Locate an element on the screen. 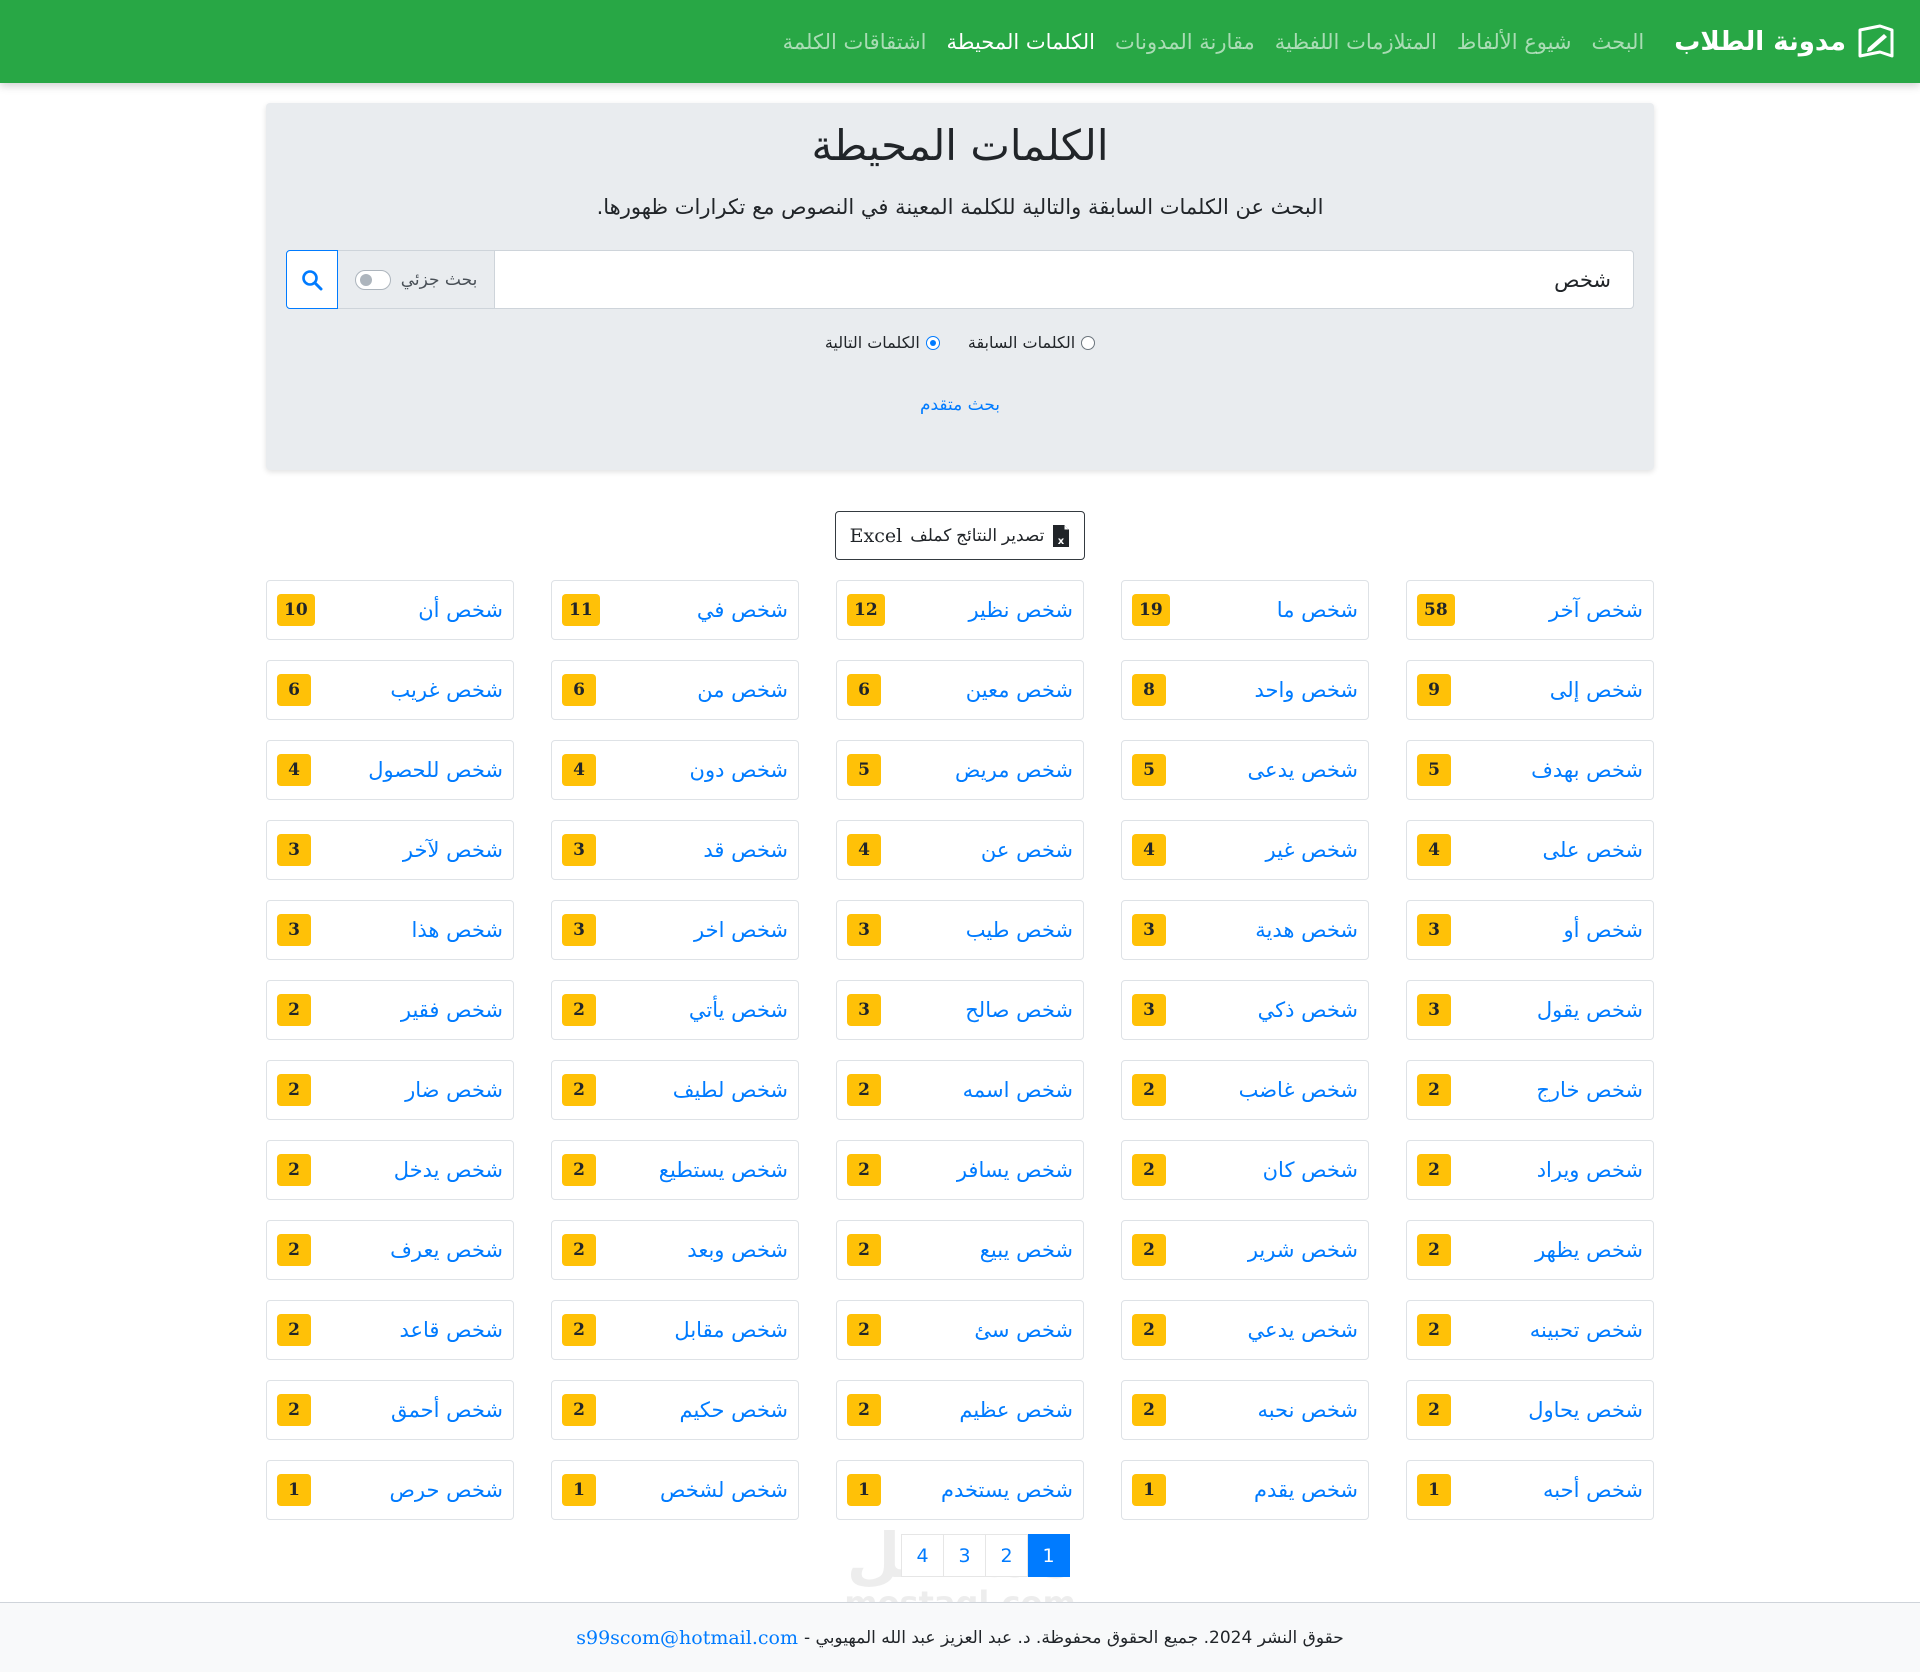 Image resolution: width=1920 pixels, height=1672 pixels. result-word-link: شخص أحمق is located at coordinates (447, 1410).